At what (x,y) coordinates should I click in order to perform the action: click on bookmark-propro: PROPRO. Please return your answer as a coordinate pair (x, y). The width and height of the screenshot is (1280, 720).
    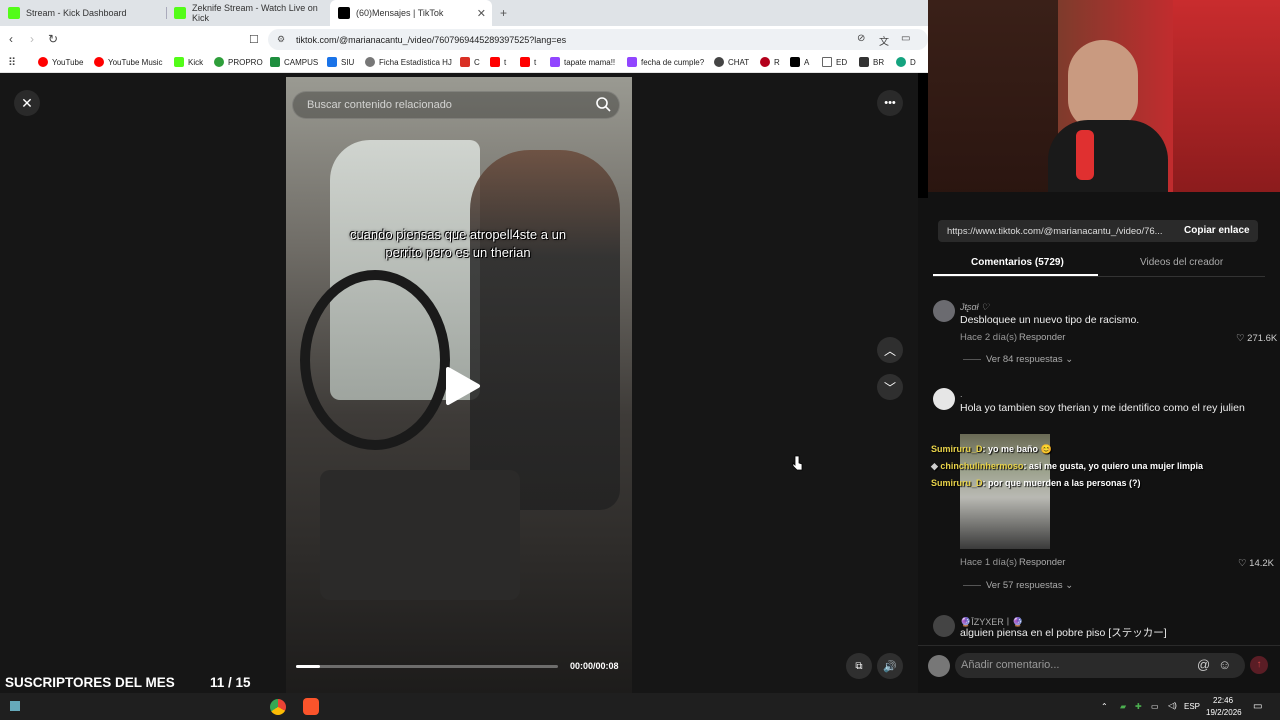
    Looking at the image, I should click on (238, 62).